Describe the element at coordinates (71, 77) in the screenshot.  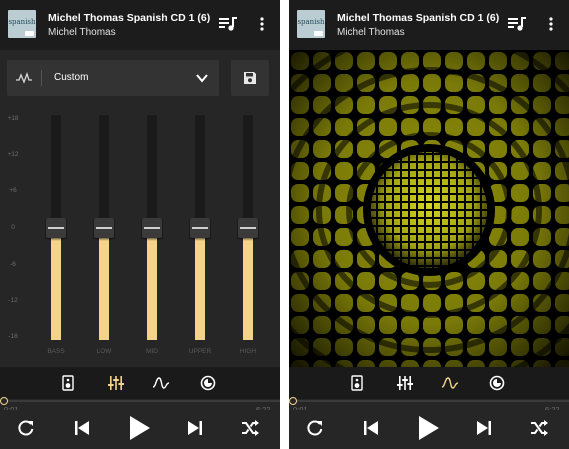
I see `preset-label: Custom` at that location.